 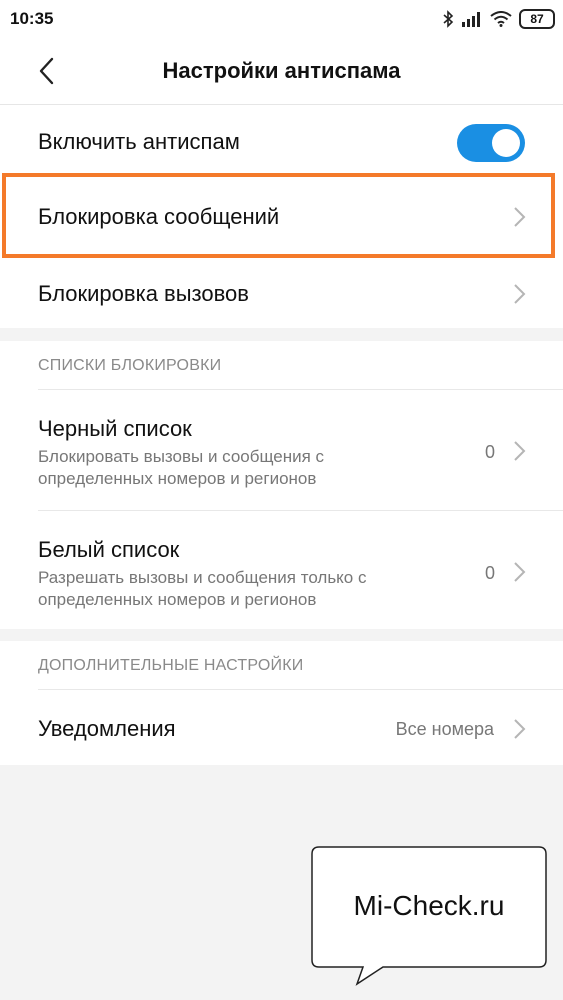 I want to click on status-time: 10:35, so click(x=32, y=18).